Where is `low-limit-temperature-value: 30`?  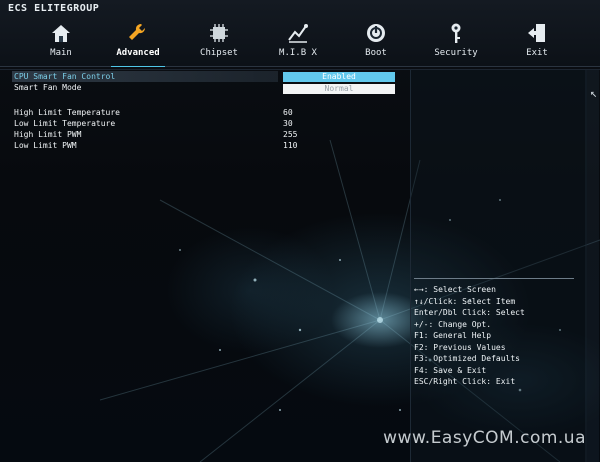 low-limit-temperature-value: 30 is located at coordinates (288, 124).